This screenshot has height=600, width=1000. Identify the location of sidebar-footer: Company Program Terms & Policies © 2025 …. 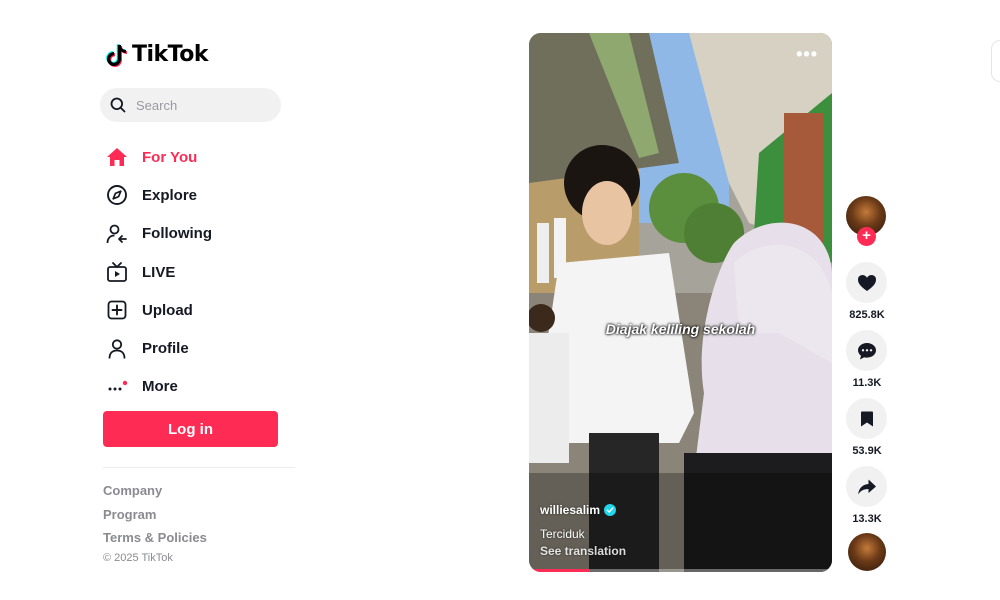
(155, 523).